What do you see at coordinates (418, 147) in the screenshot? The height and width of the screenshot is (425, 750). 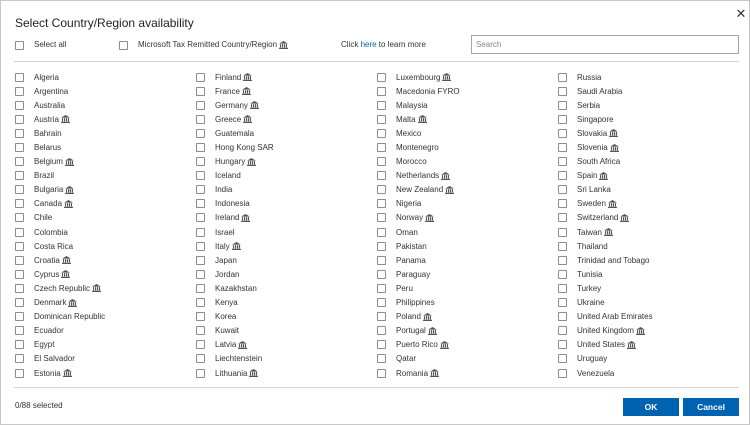 I see `country-option: Montenegro` at bounding box center [418, 147].